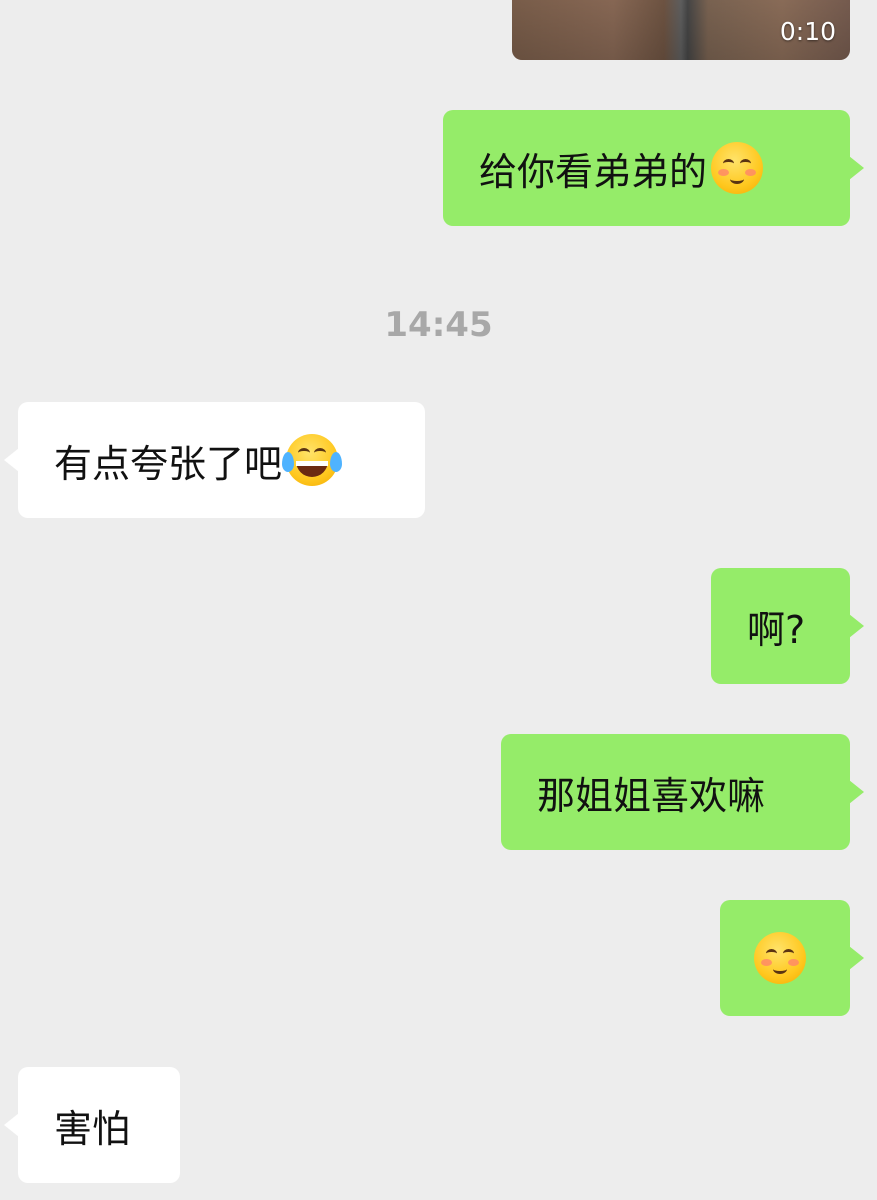 The width and height of the screenshot is (877, 1200). Describe the element at coordinates (438, 325) in the screenshot. I see `chat-timestamp: 14:45` at that location.